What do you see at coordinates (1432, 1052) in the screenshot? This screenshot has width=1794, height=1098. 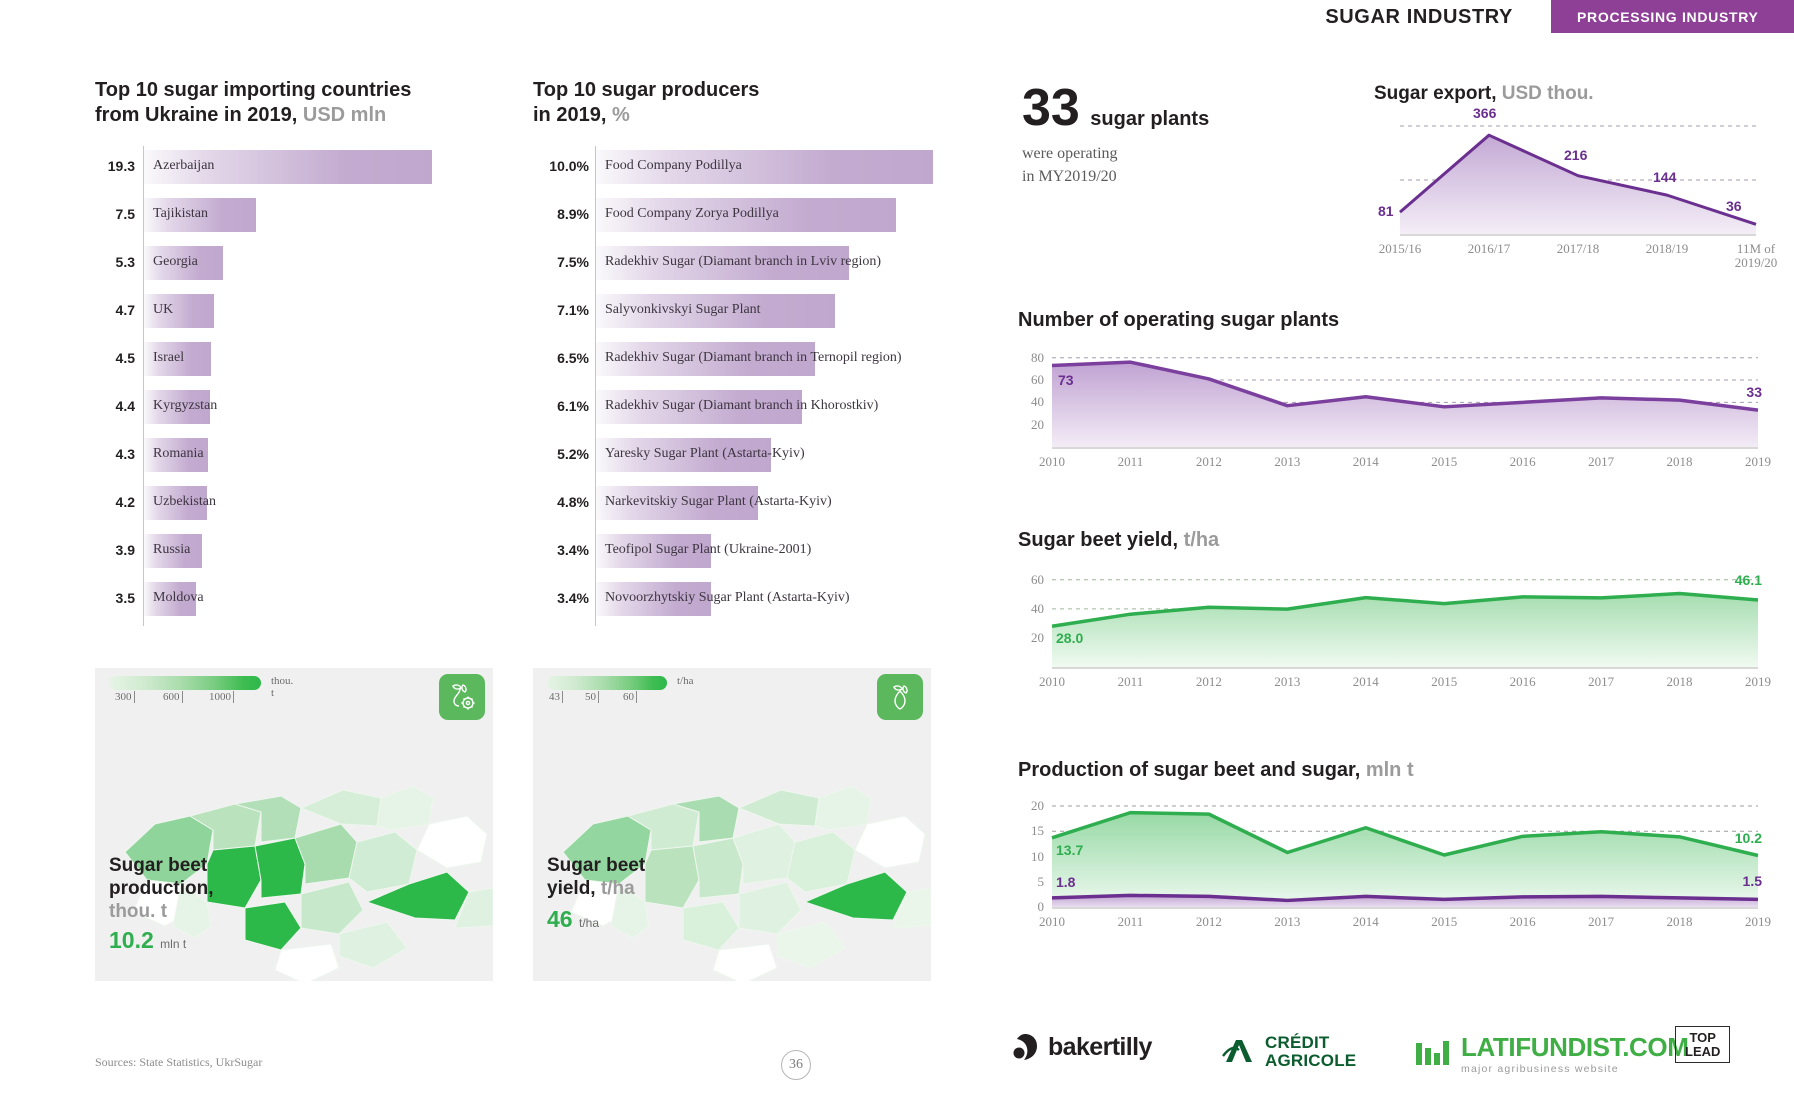 I see `latifundist-mark-icon` at bounding box center [1432, 1052].